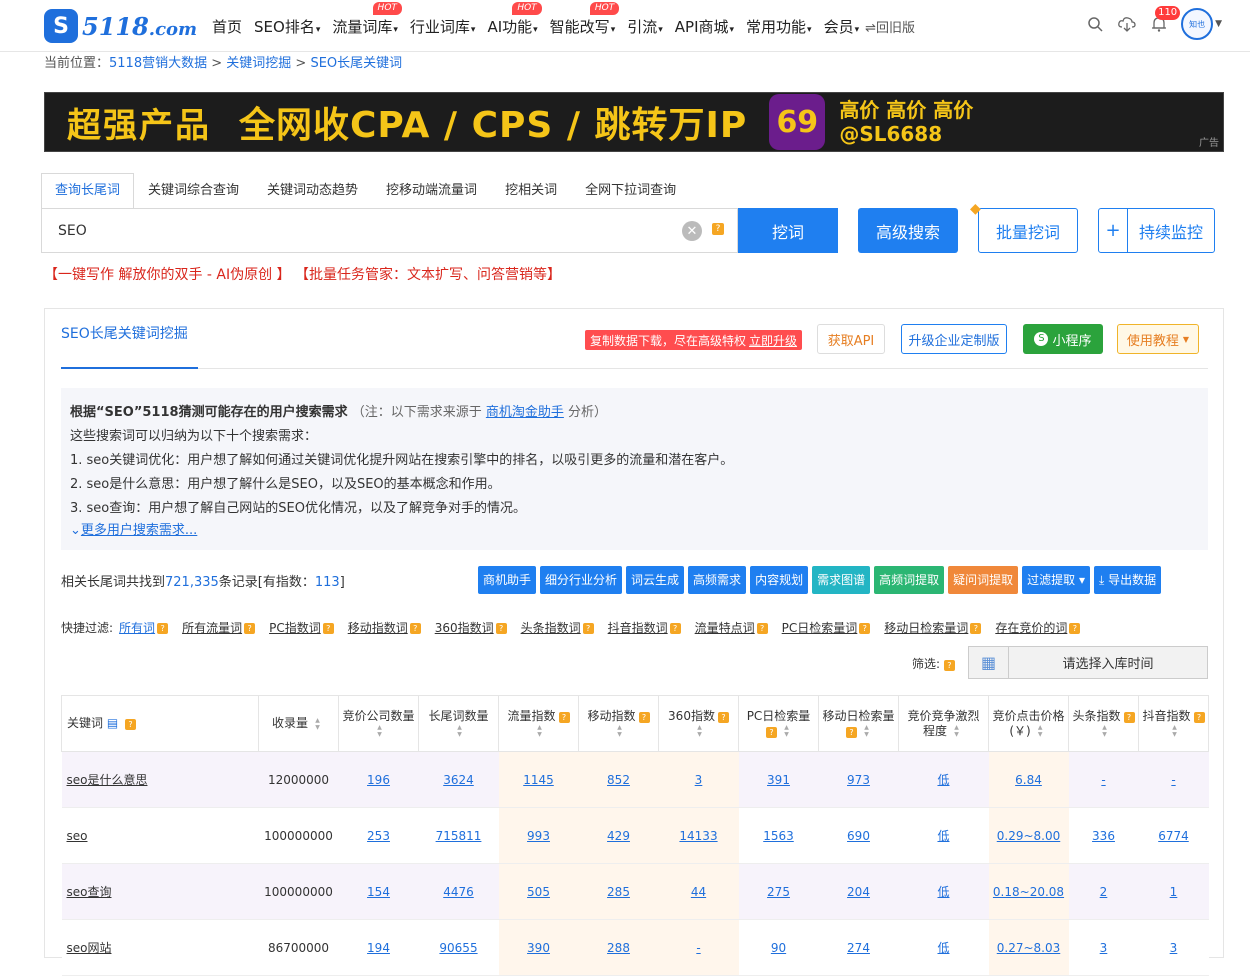 This screenshot has height=976, width=1250. Describe the element at coordinates (655, 580) in the screenshot. I see `tool-button: 词云生成` at that location.